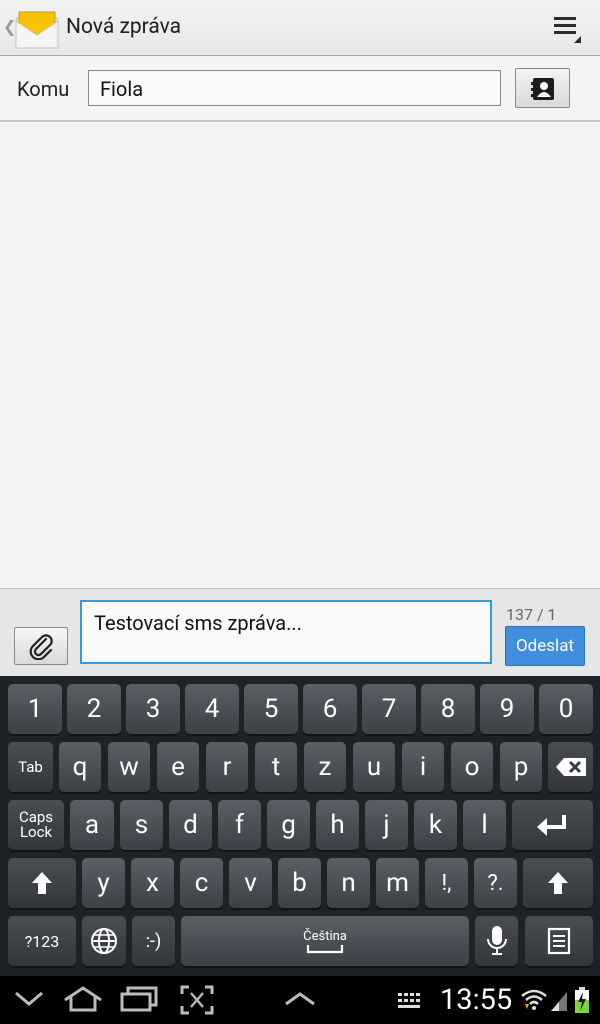  Describe the element at coordinates (325, 767) in the screenshot. I see `key-z: z` at that location.